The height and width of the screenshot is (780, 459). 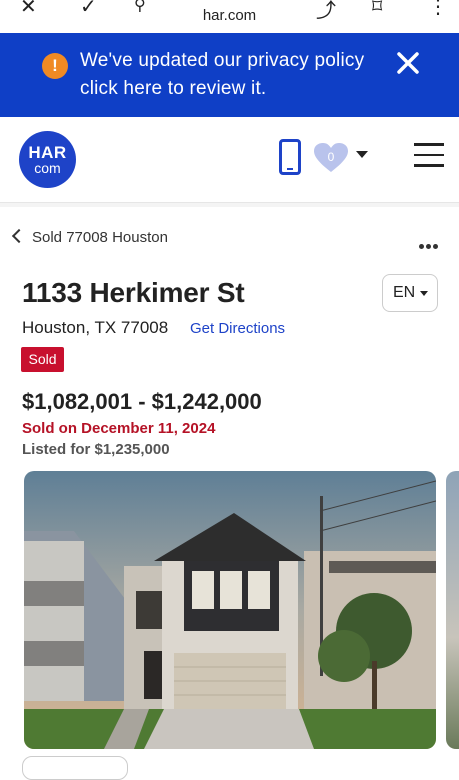 I want to click on breadcrumb: Sold 77008 Houston, so click(x=89, y=237).